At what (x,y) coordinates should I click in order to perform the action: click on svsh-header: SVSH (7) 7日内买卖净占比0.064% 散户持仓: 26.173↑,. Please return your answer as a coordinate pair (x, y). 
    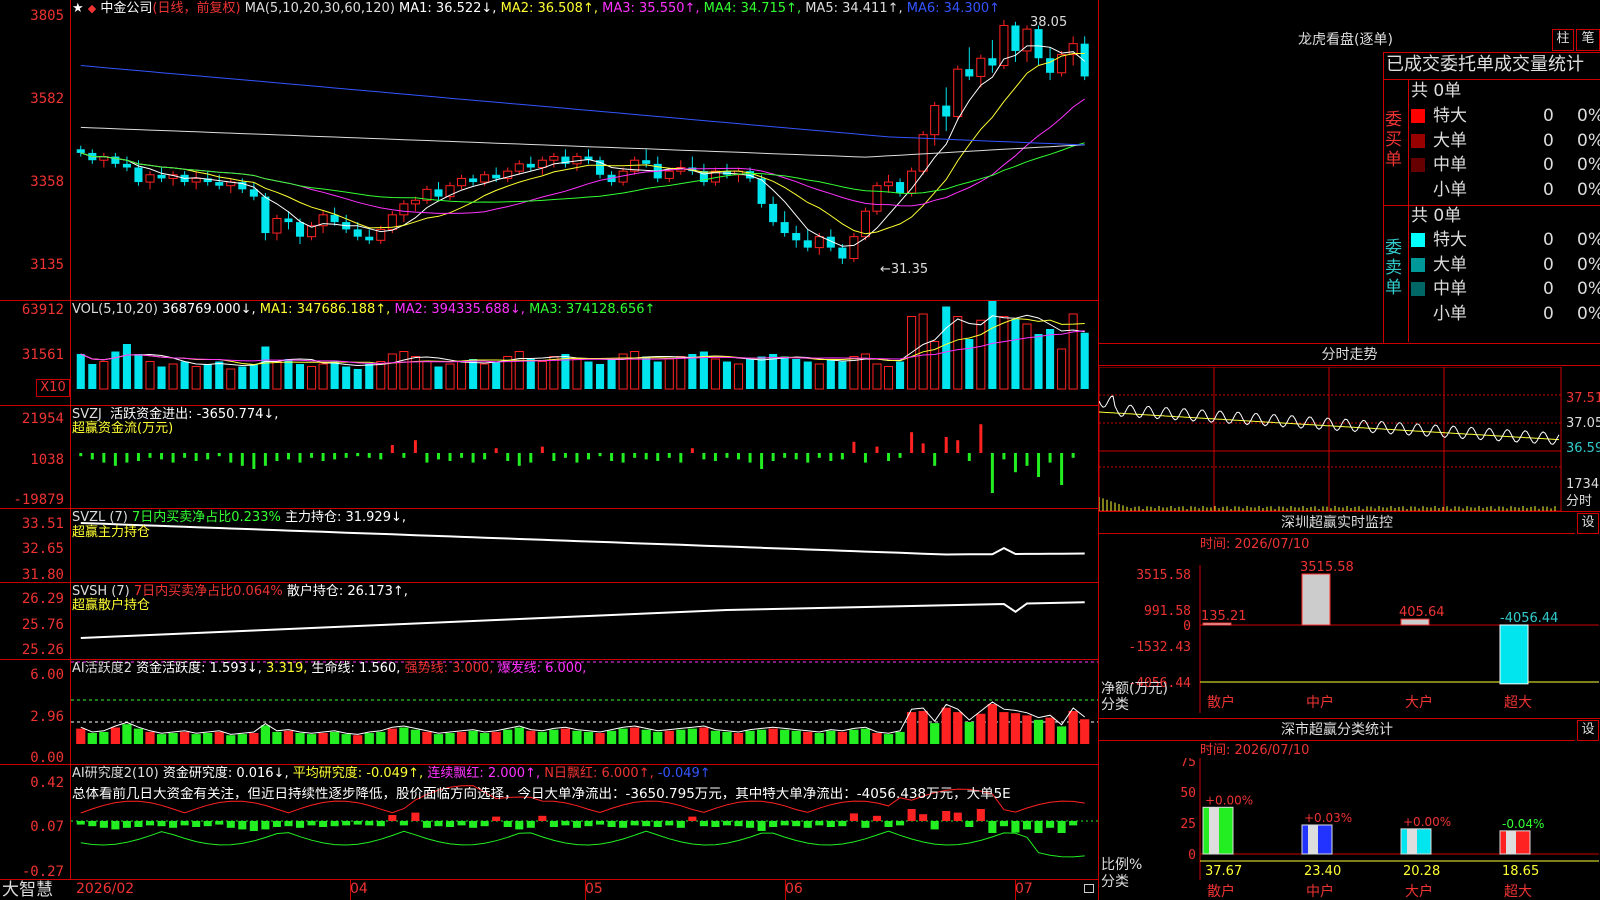
    Looking at the image, I should click on (240, 591).